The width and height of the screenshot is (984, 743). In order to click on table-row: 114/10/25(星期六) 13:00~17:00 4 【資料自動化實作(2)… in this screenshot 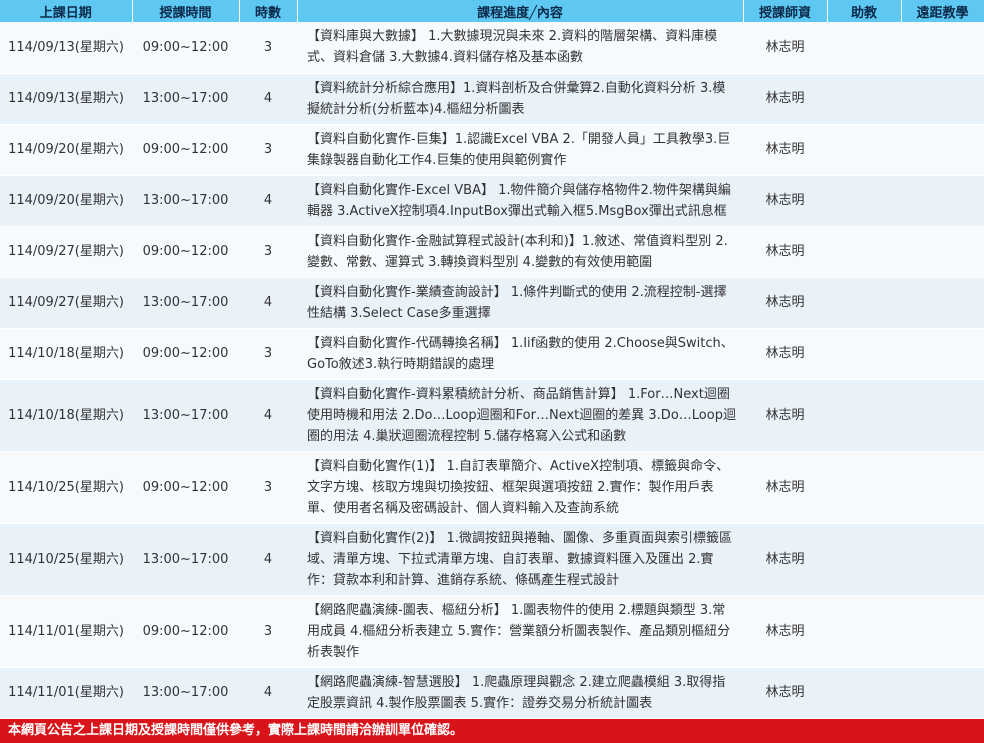, I will do `click(492, 559)`.